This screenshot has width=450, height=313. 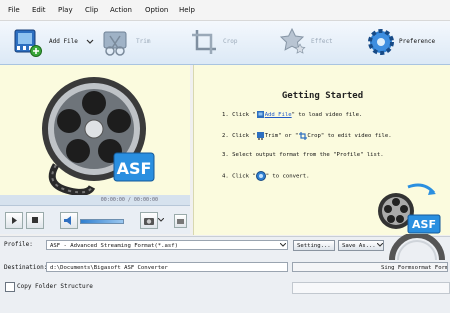 I want to click on menu-bar: File Edit Play Clip Action Option Help, so click(x=225, y=10).